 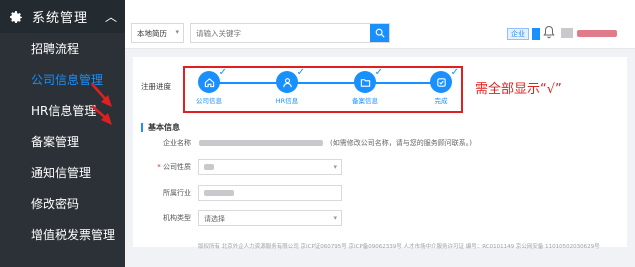 I want to click on company-type-select: ▾, so click(x=270, y=167).